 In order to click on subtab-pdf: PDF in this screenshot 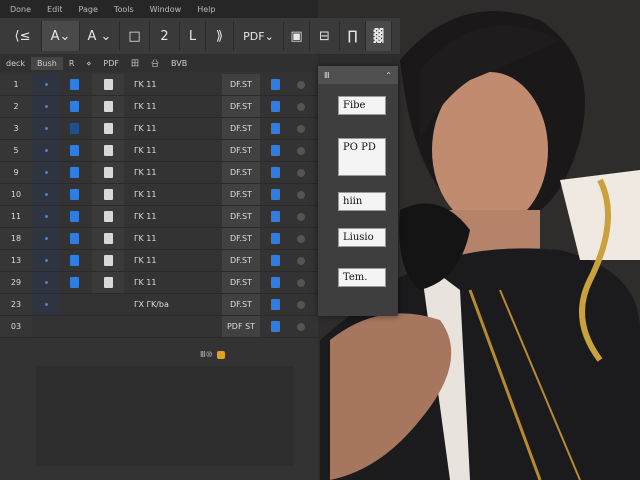, I will do `click(111, 63)`.